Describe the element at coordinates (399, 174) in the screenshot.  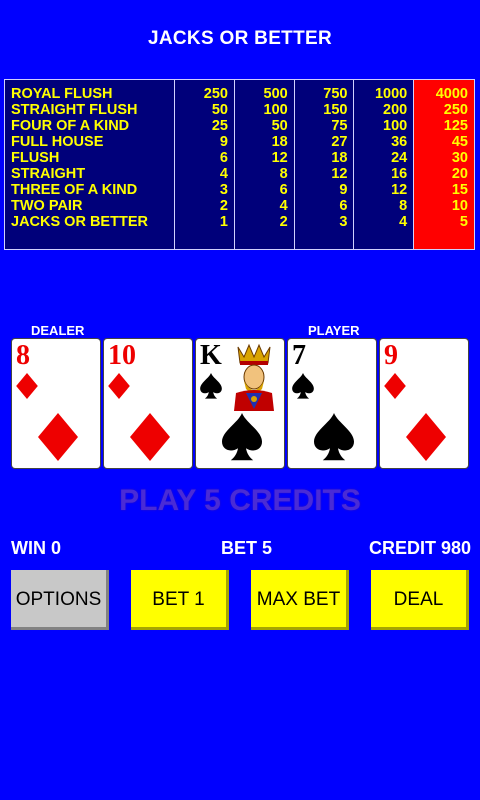
I see `paytable-payout: 16` at that location.